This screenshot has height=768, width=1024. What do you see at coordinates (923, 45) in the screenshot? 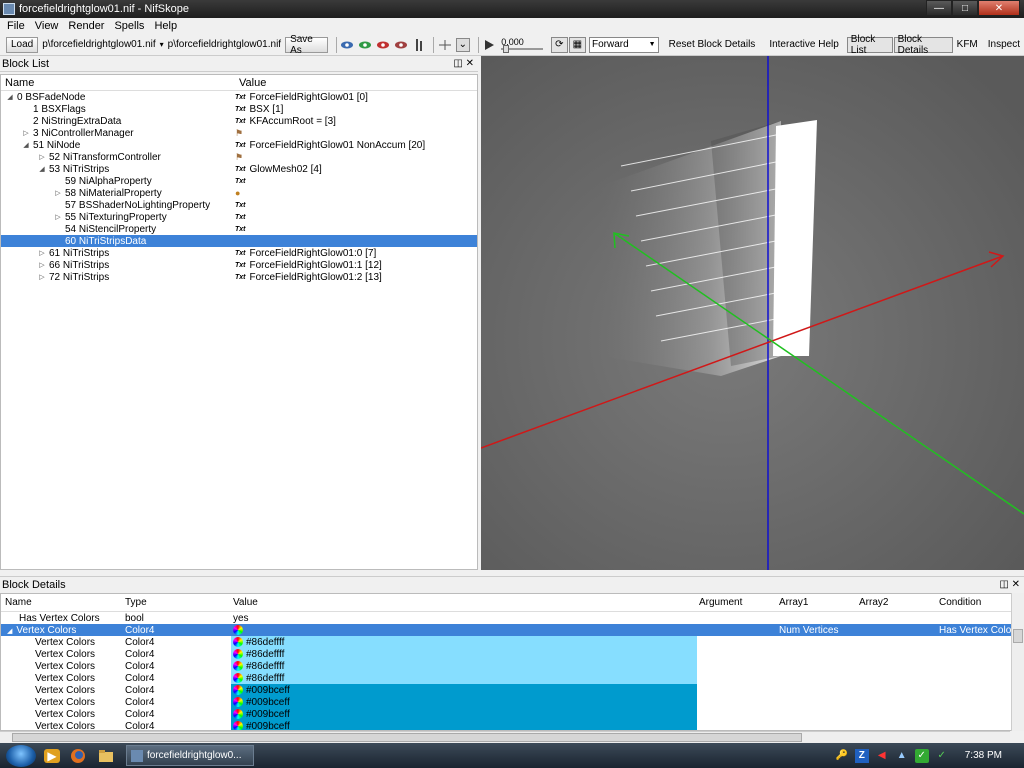
I see `block-details-toggle: Block Details` at bounding box center [923, 45].